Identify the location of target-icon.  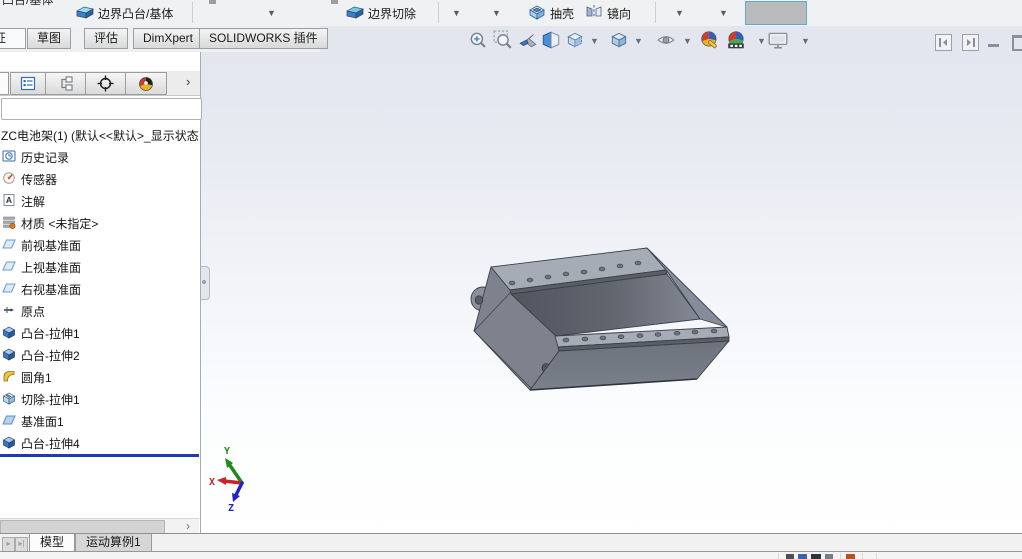
(105, 83).